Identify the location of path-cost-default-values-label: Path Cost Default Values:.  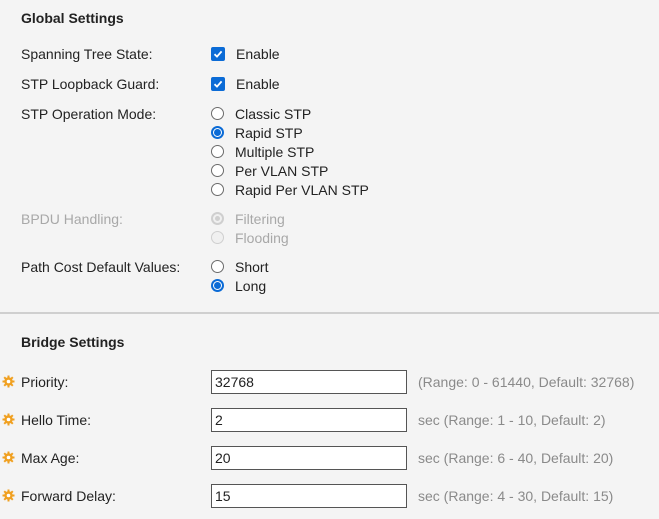
(101, 267).